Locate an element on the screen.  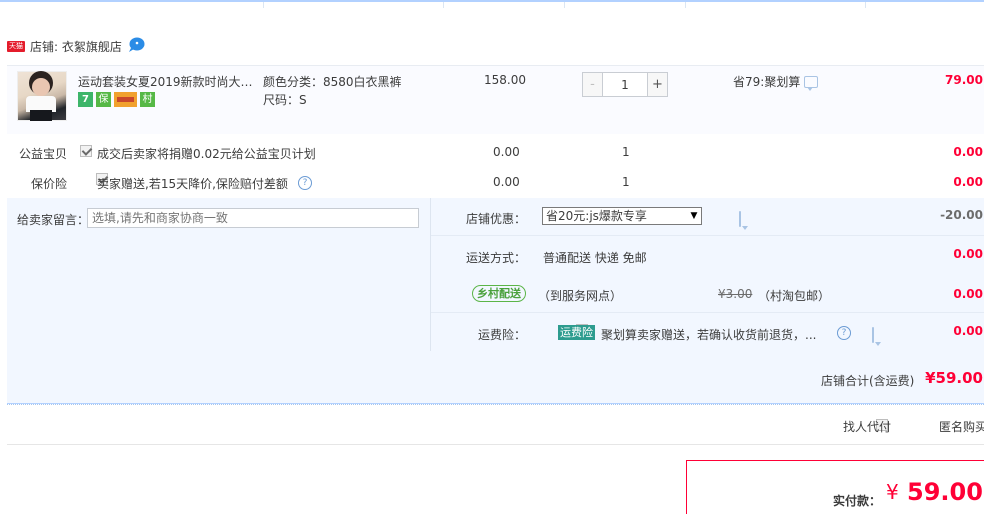
shipping-label: 运送方式： is located at coordinates (495, 258).